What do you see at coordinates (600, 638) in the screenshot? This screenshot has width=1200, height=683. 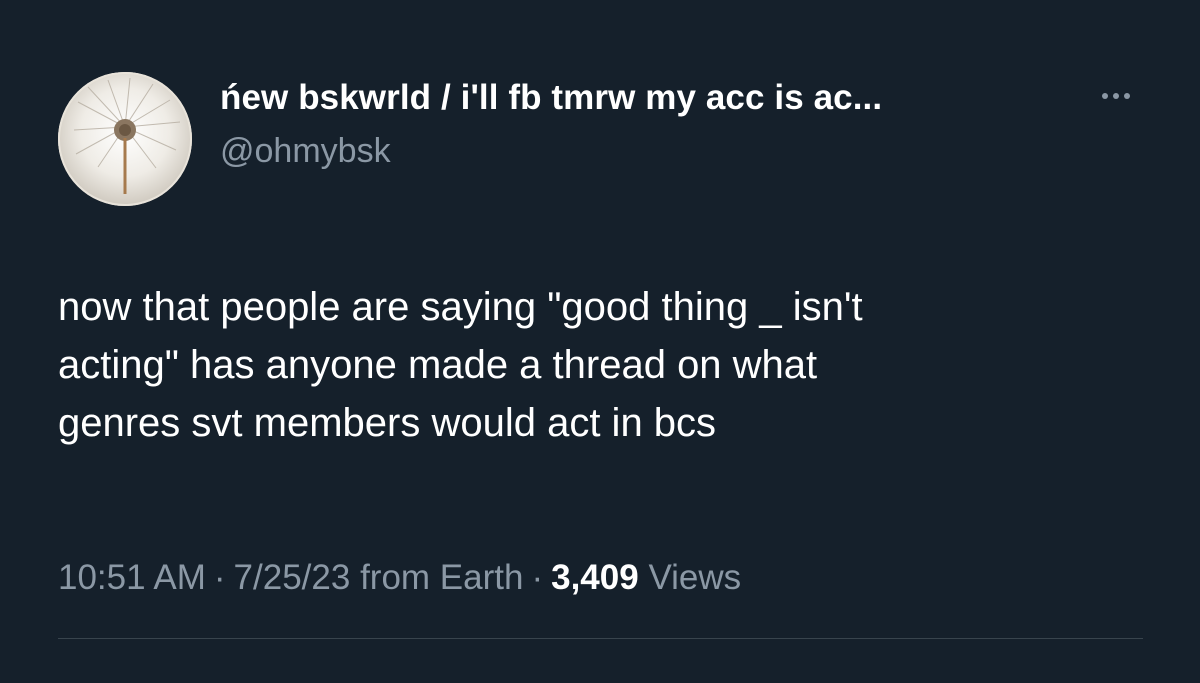 I see `divider` at bounding box center [600, 638].